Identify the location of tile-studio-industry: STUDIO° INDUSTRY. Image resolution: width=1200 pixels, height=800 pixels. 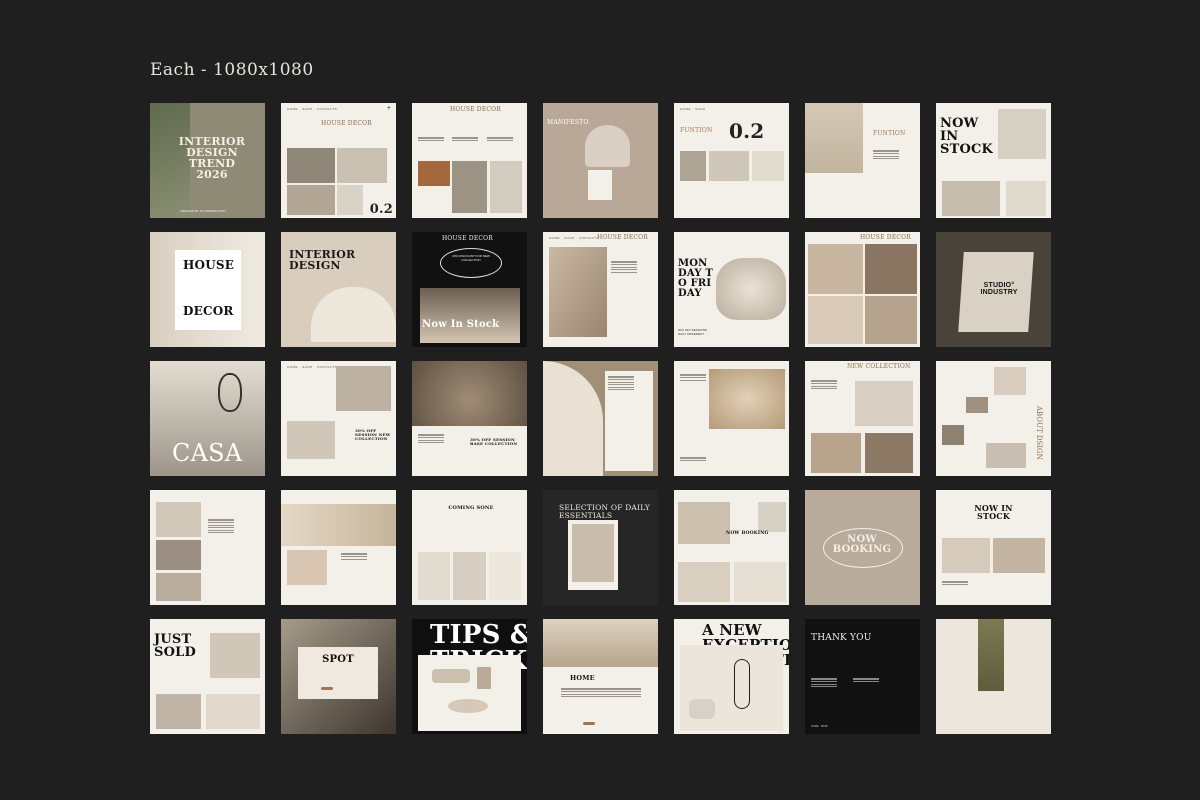
(993, 289).